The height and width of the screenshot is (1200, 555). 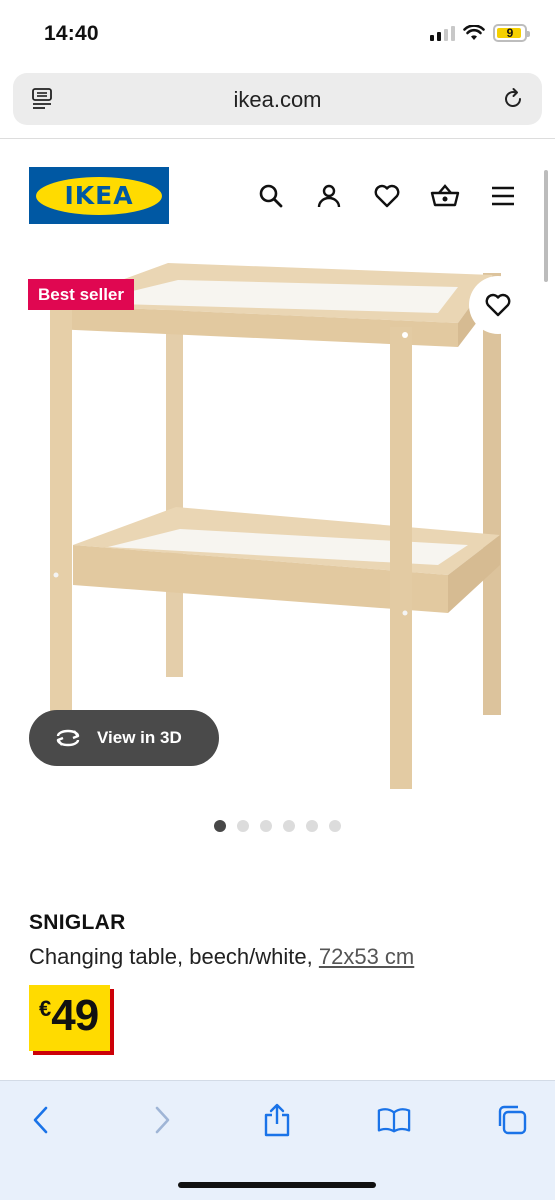 I want to click on price-value: 49, so click(x=75, y=1015).